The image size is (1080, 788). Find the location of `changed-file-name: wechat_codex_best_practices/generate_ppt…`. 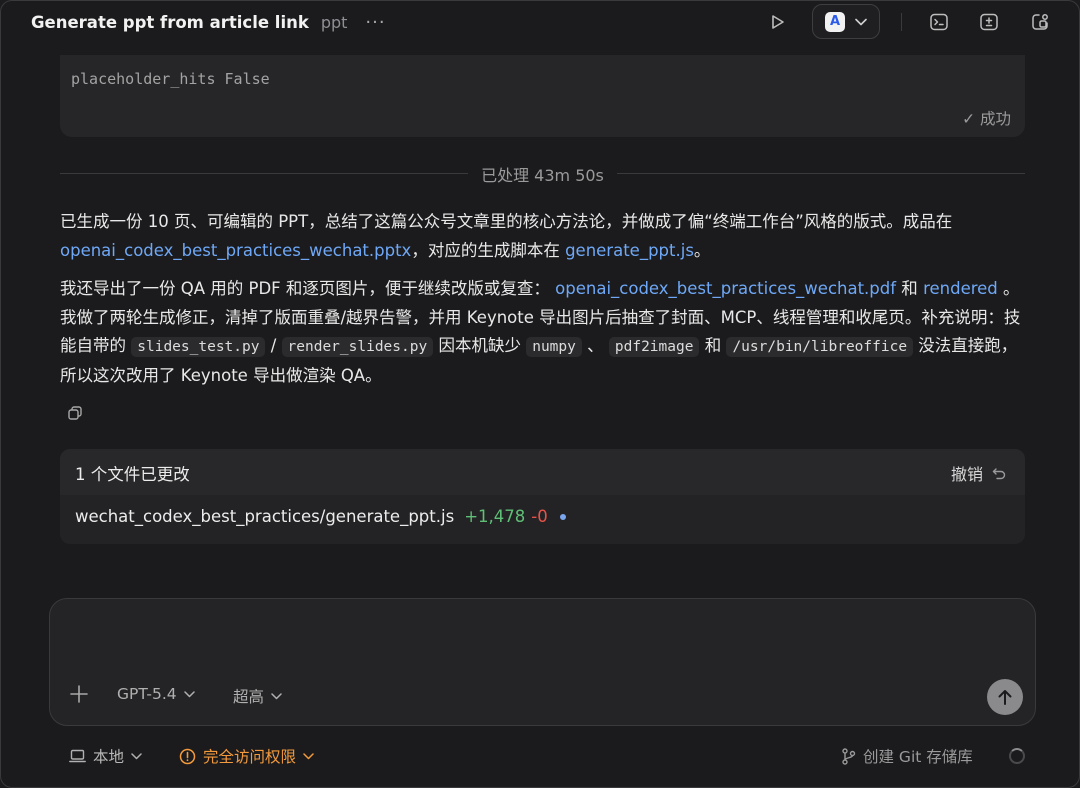

changed-file-name: wechat_codex_best_practices/generate_ppt… is located at coordinates (264, 516).